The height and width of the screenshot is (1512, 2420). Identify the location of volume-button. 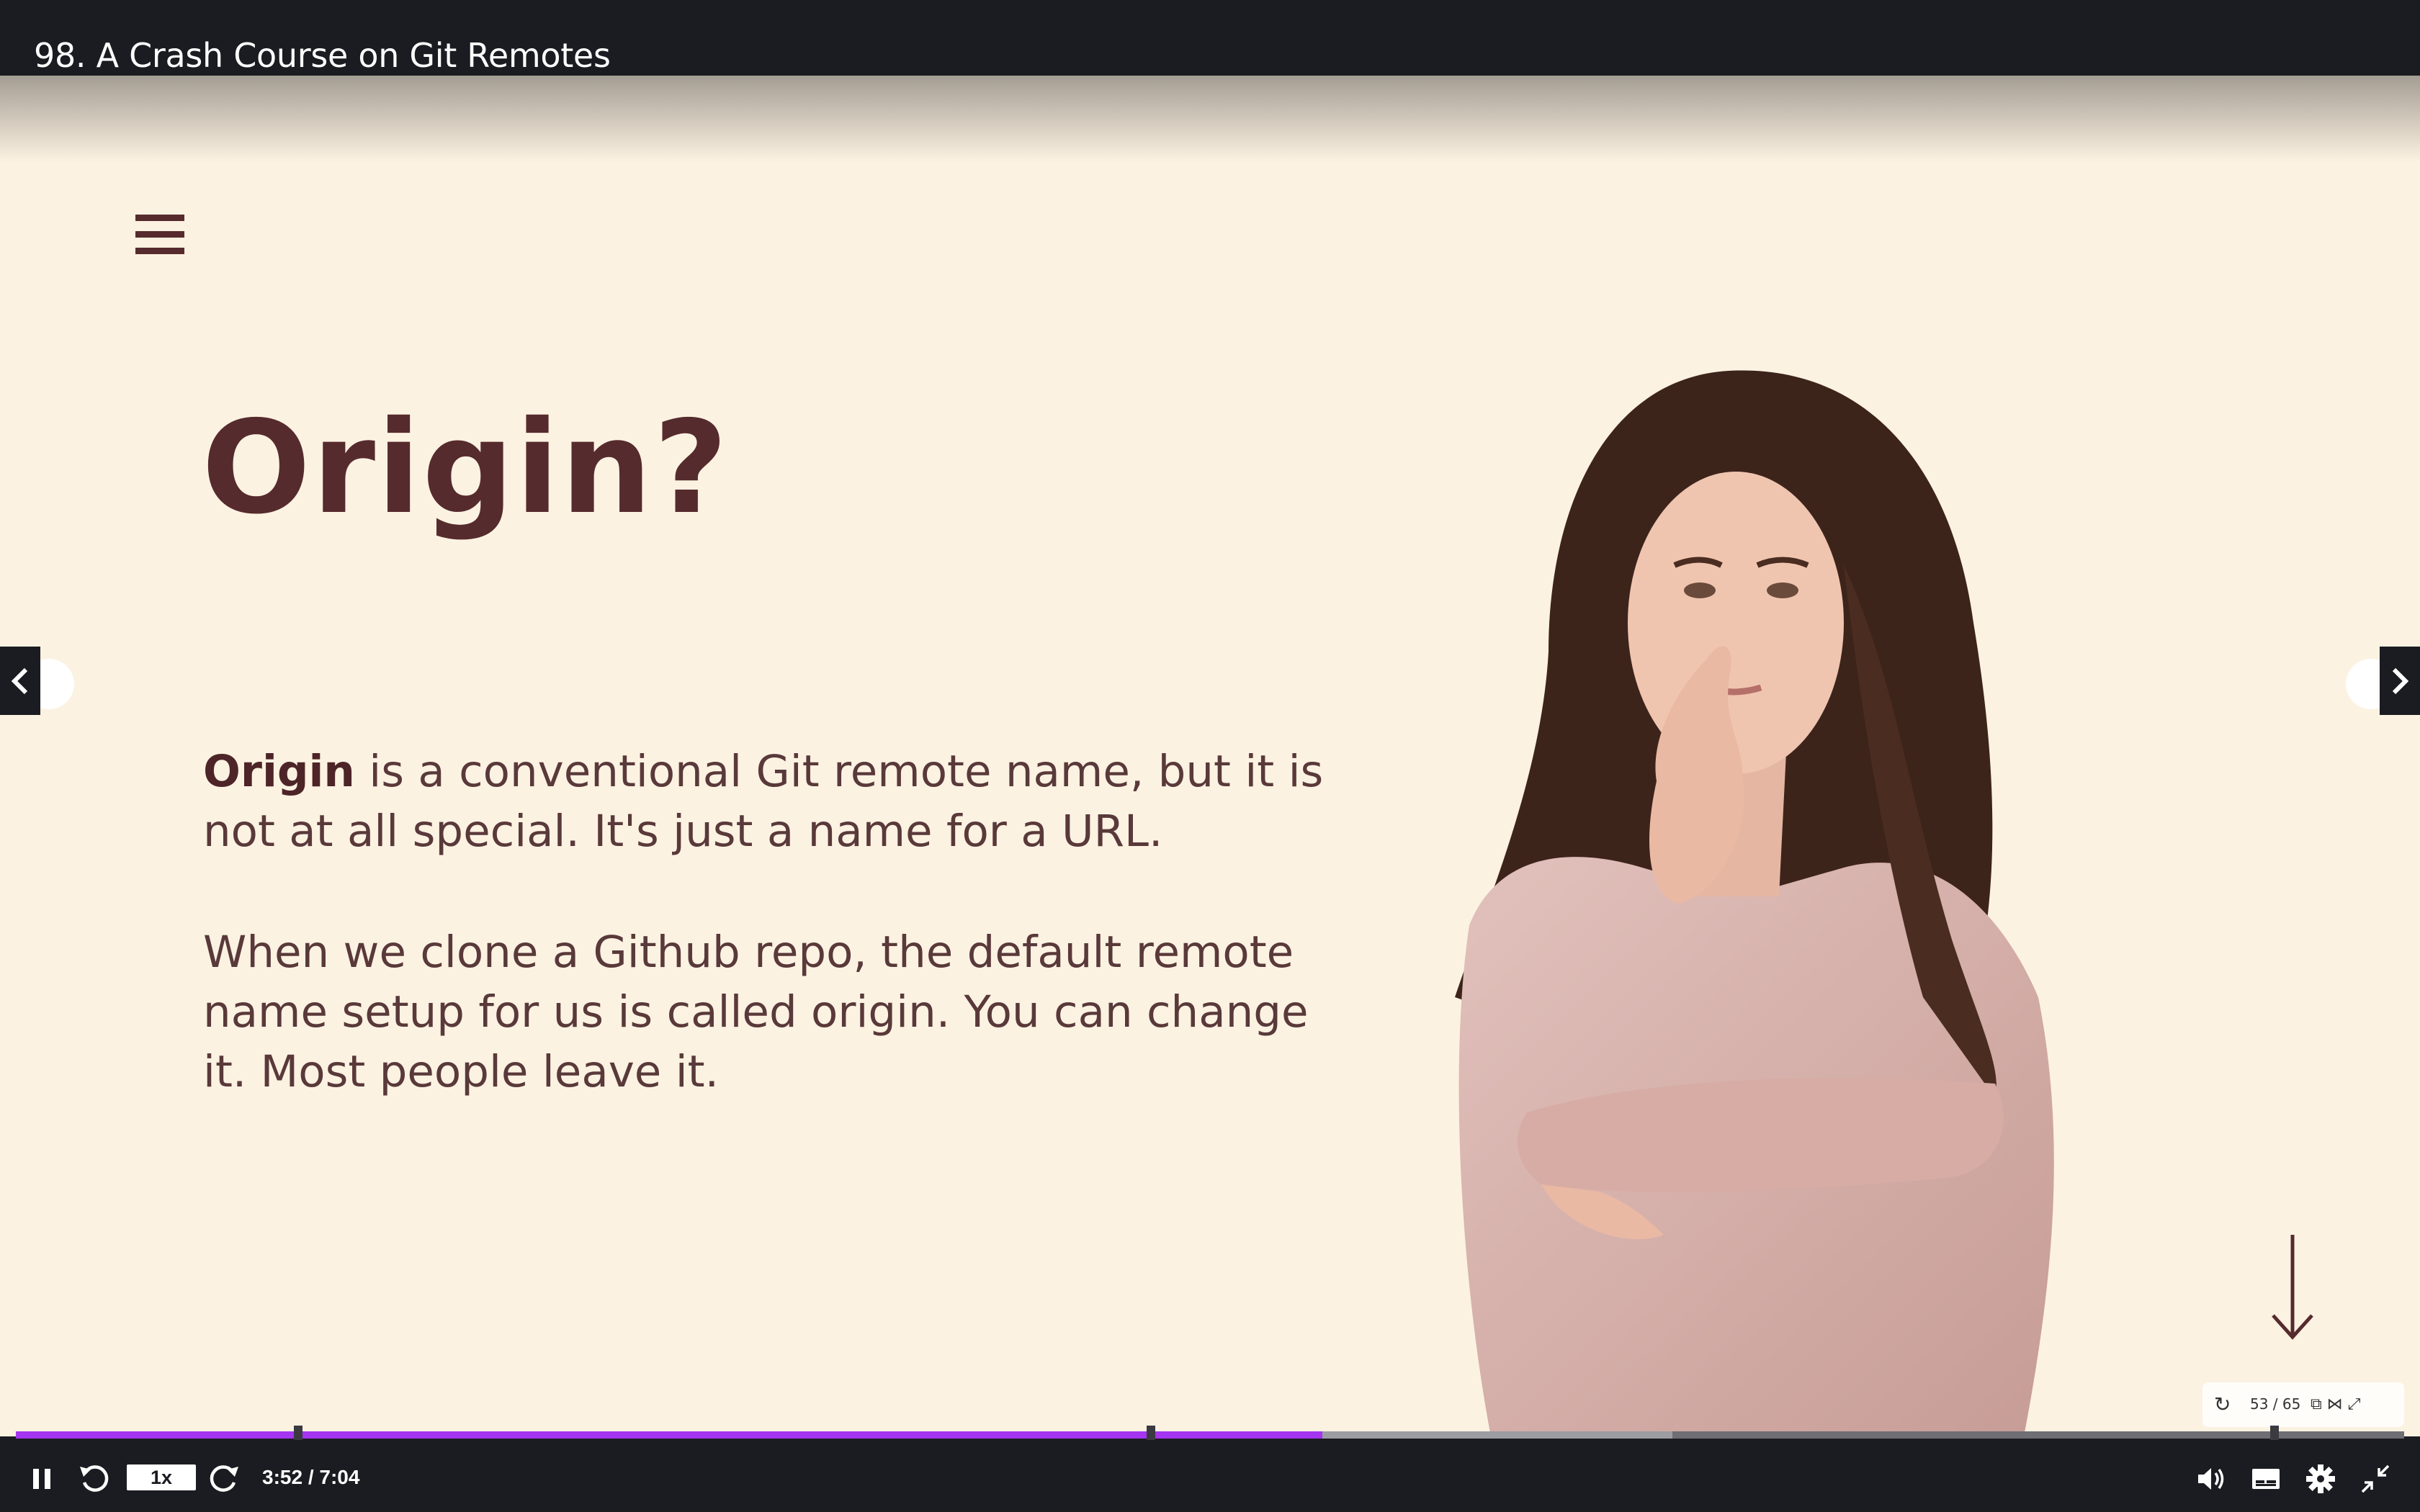
(2211, 1479).